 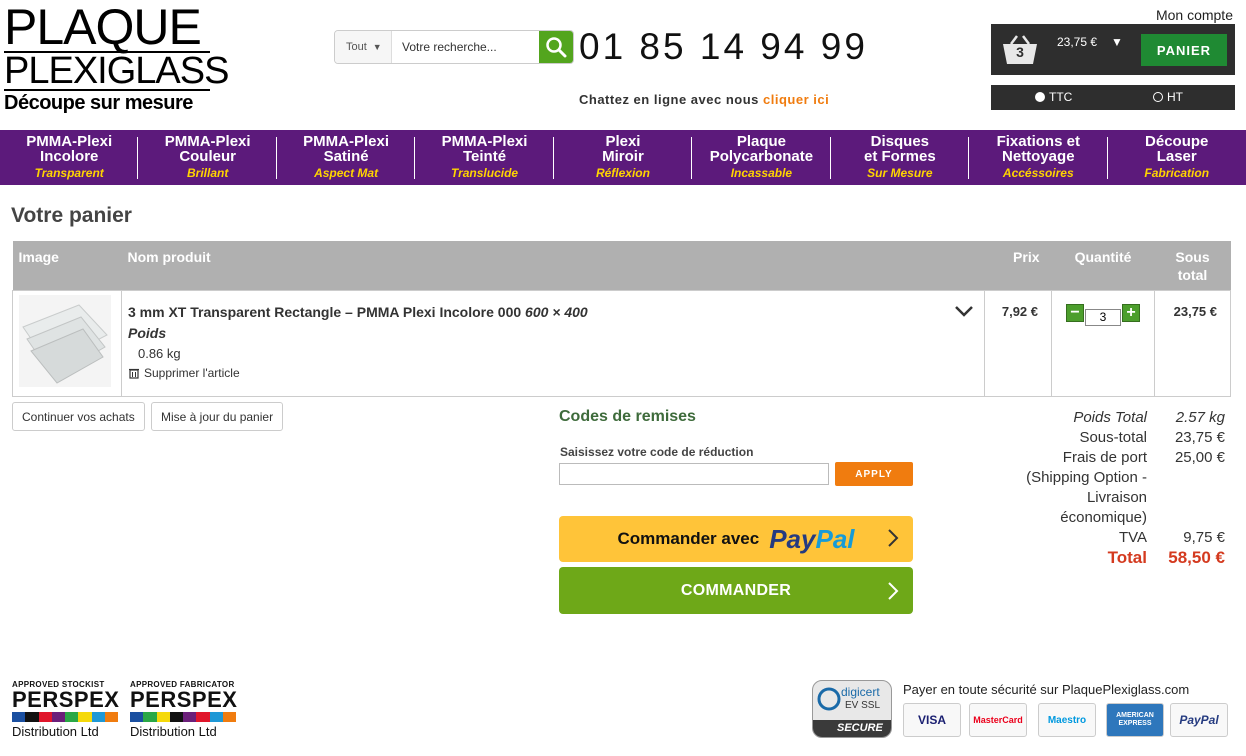 I want to click on col-qty: Quantité, so click(x=1103, y=265).